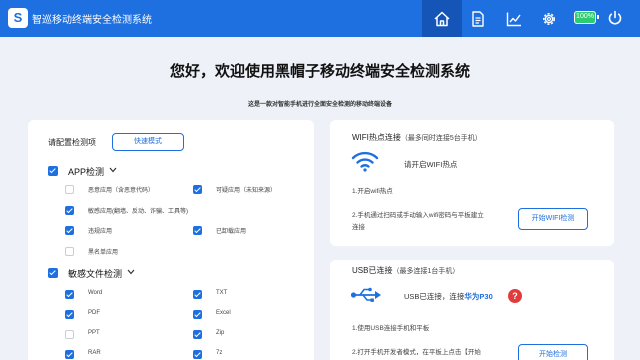 Image resolution: width=640 pixels, height=360 pixels. Describe the element at coordinates (372, 191) in the screenshot. I see `wifi-step-1: 1.开启wifi热点` at that location.